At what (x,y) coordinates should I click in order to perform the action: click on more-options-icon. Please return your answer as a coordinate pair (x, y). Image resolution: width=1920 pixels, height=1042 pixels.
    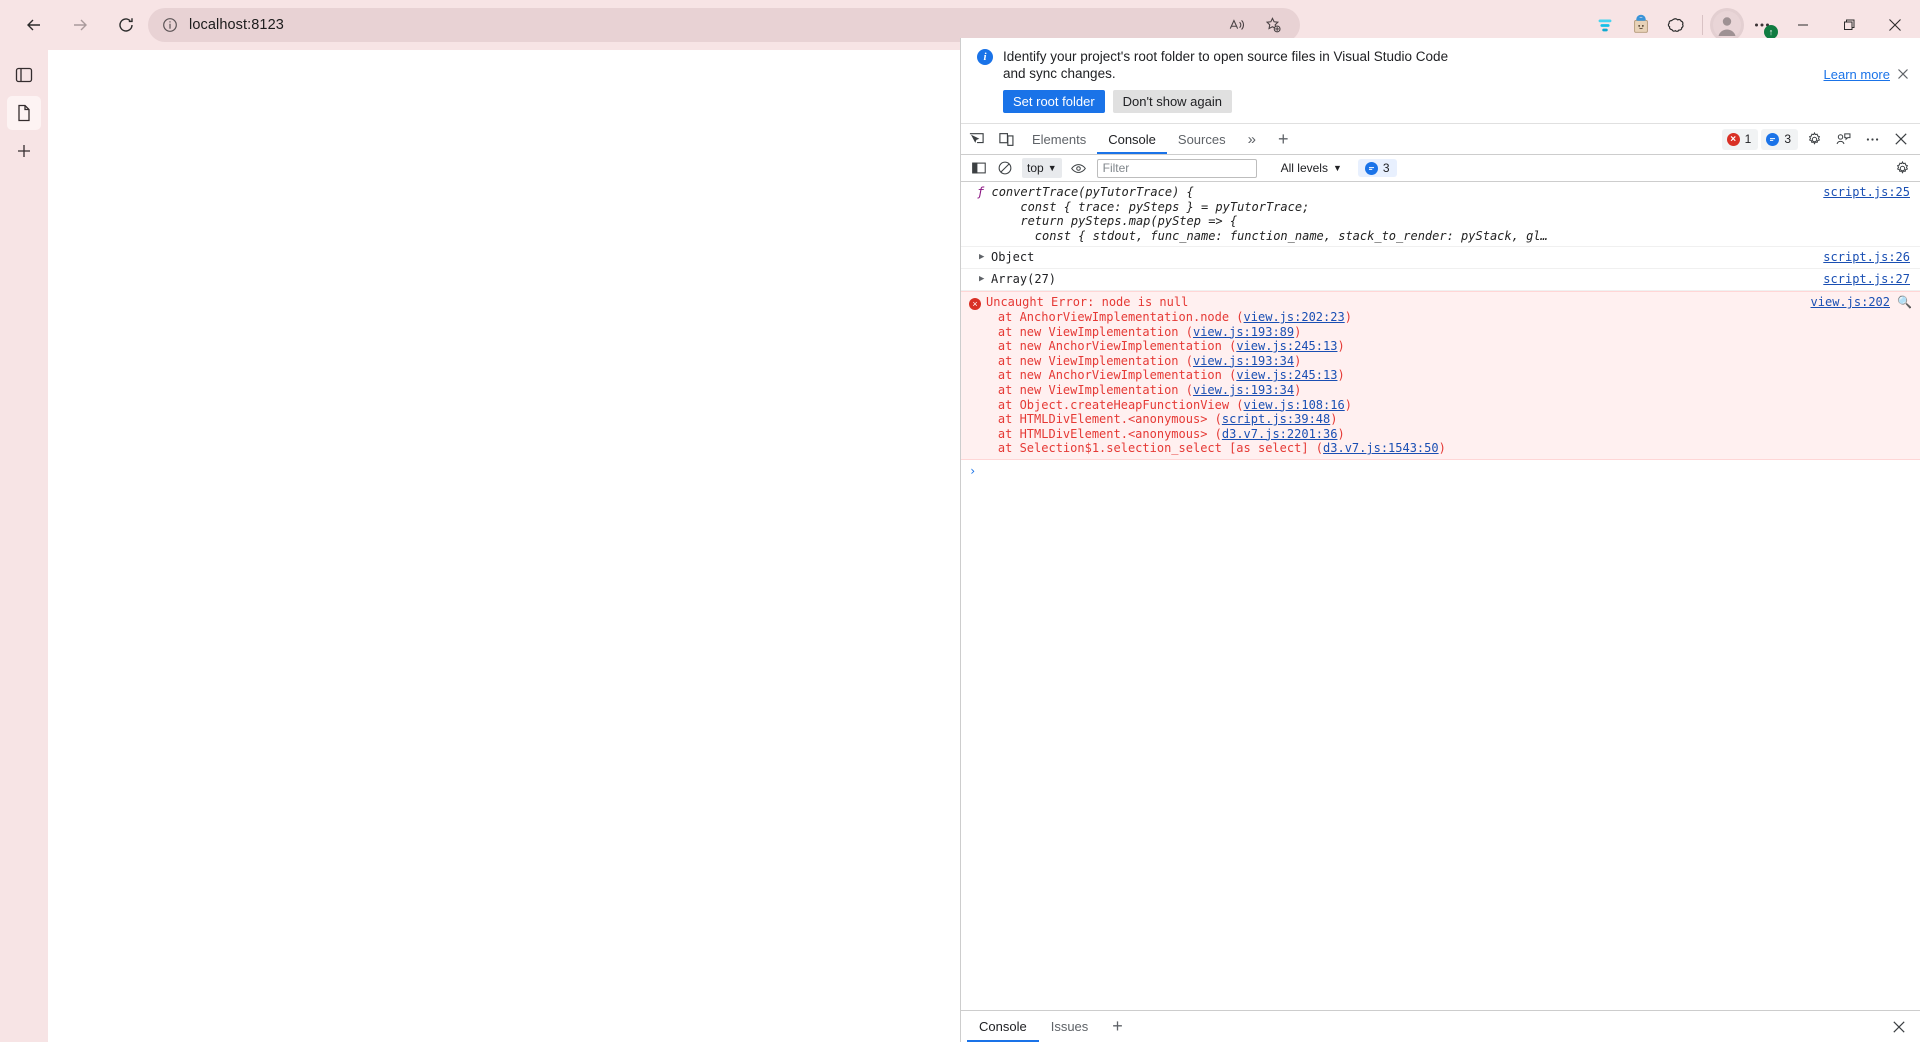
    Looking at the image, I should click on (1872, 139).